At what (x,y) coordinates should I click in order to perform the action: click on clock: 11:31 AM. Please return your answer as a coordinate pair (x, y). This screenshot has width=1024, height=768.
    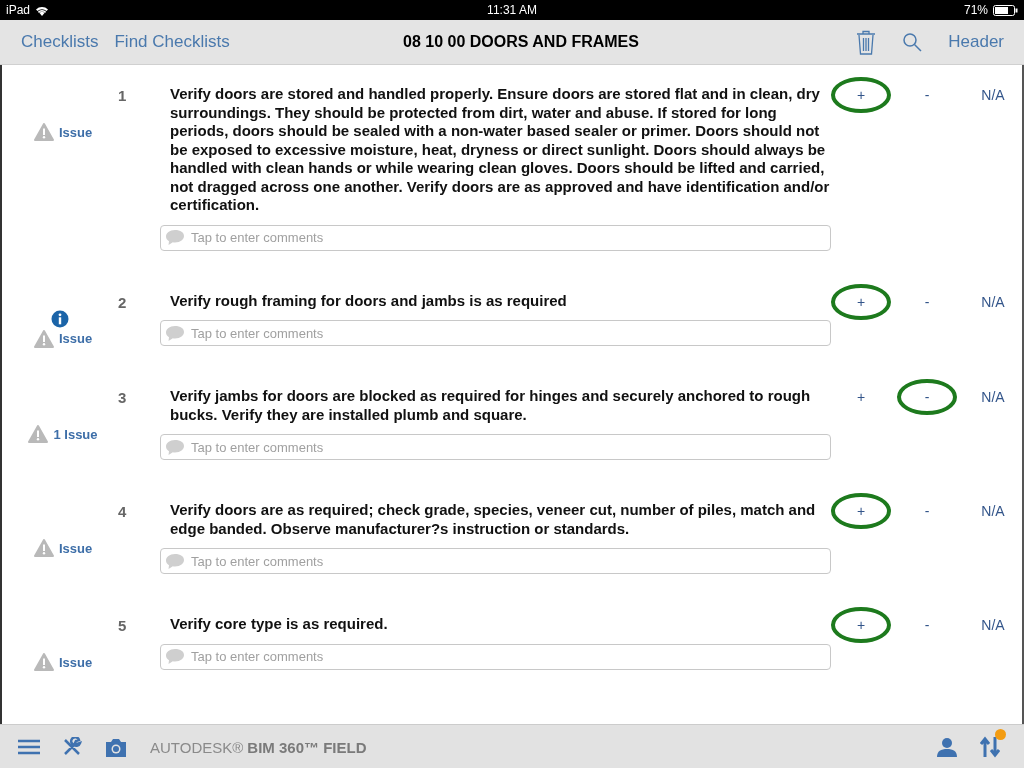
    Looking at the image, I should click on (512, 10).